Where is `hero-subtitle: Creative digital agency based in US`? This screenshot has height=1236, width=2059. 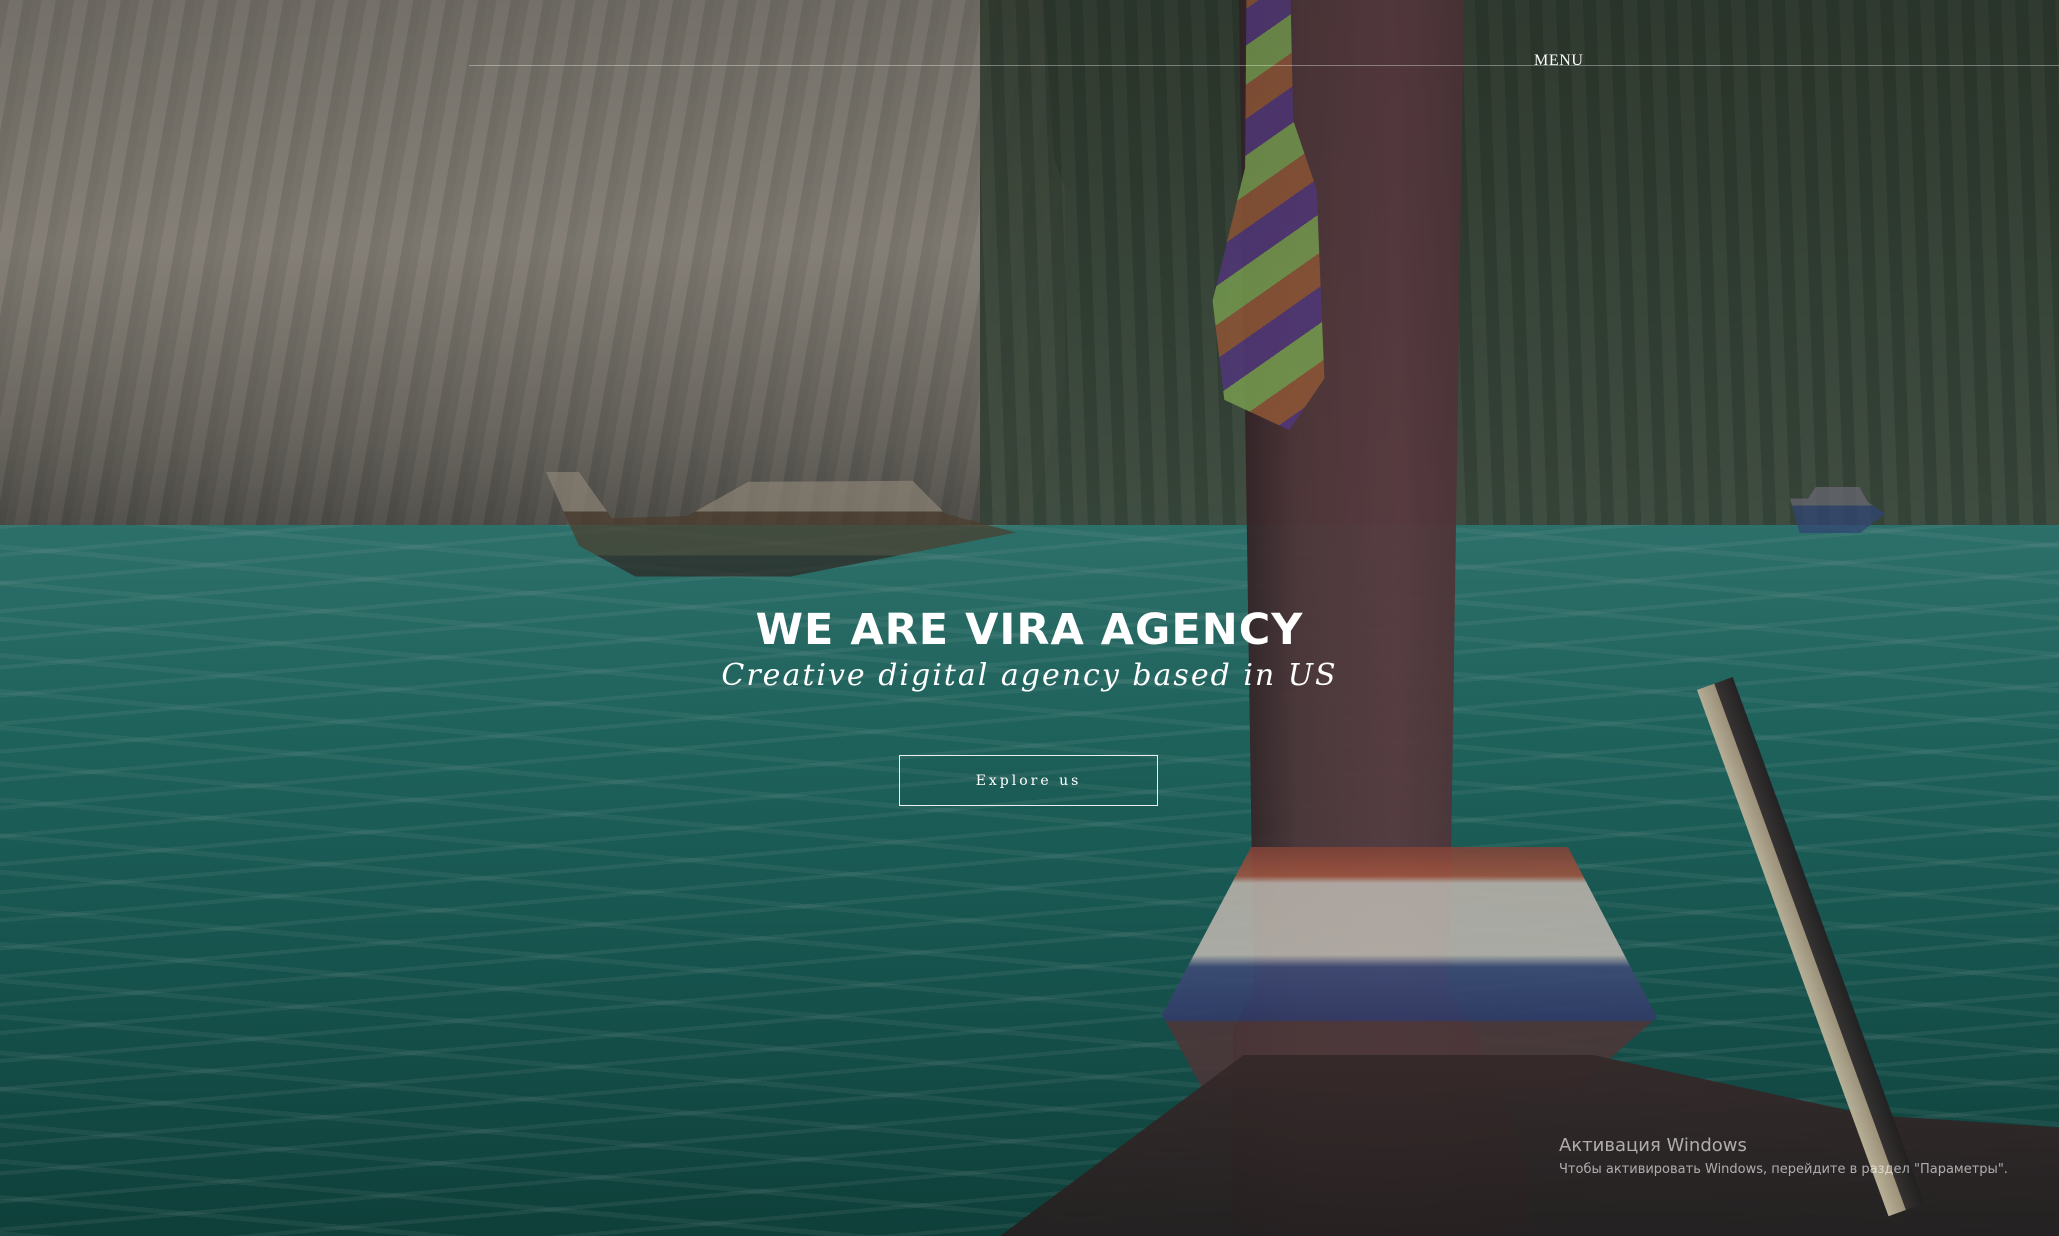 hero-subtitle: Creative digital agency based in US is located at coordinates (1029, 675).